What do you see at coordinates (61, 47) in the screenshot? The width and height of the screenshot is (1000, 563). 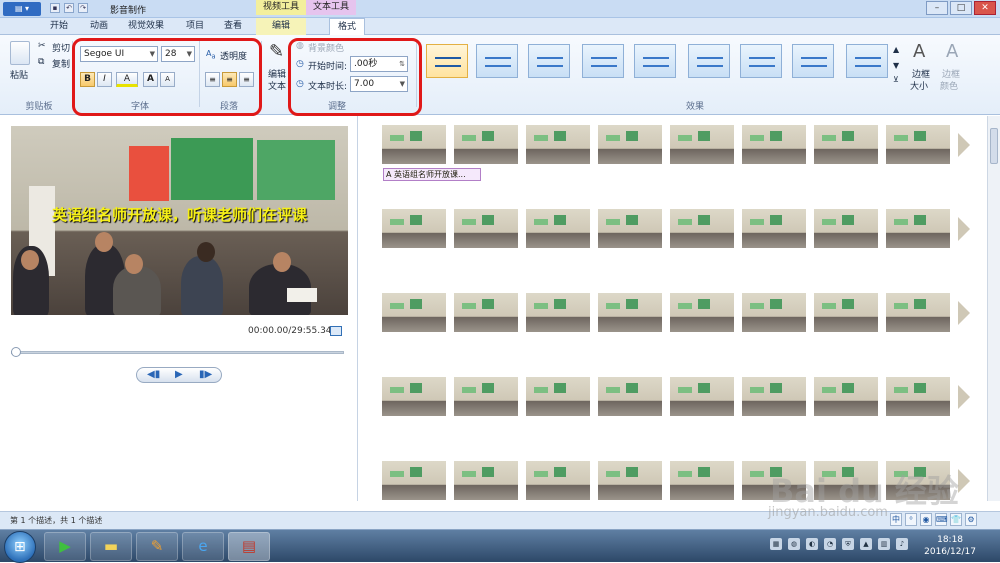 I see `cut-button: 剪切` at bounding box center [61, 47].